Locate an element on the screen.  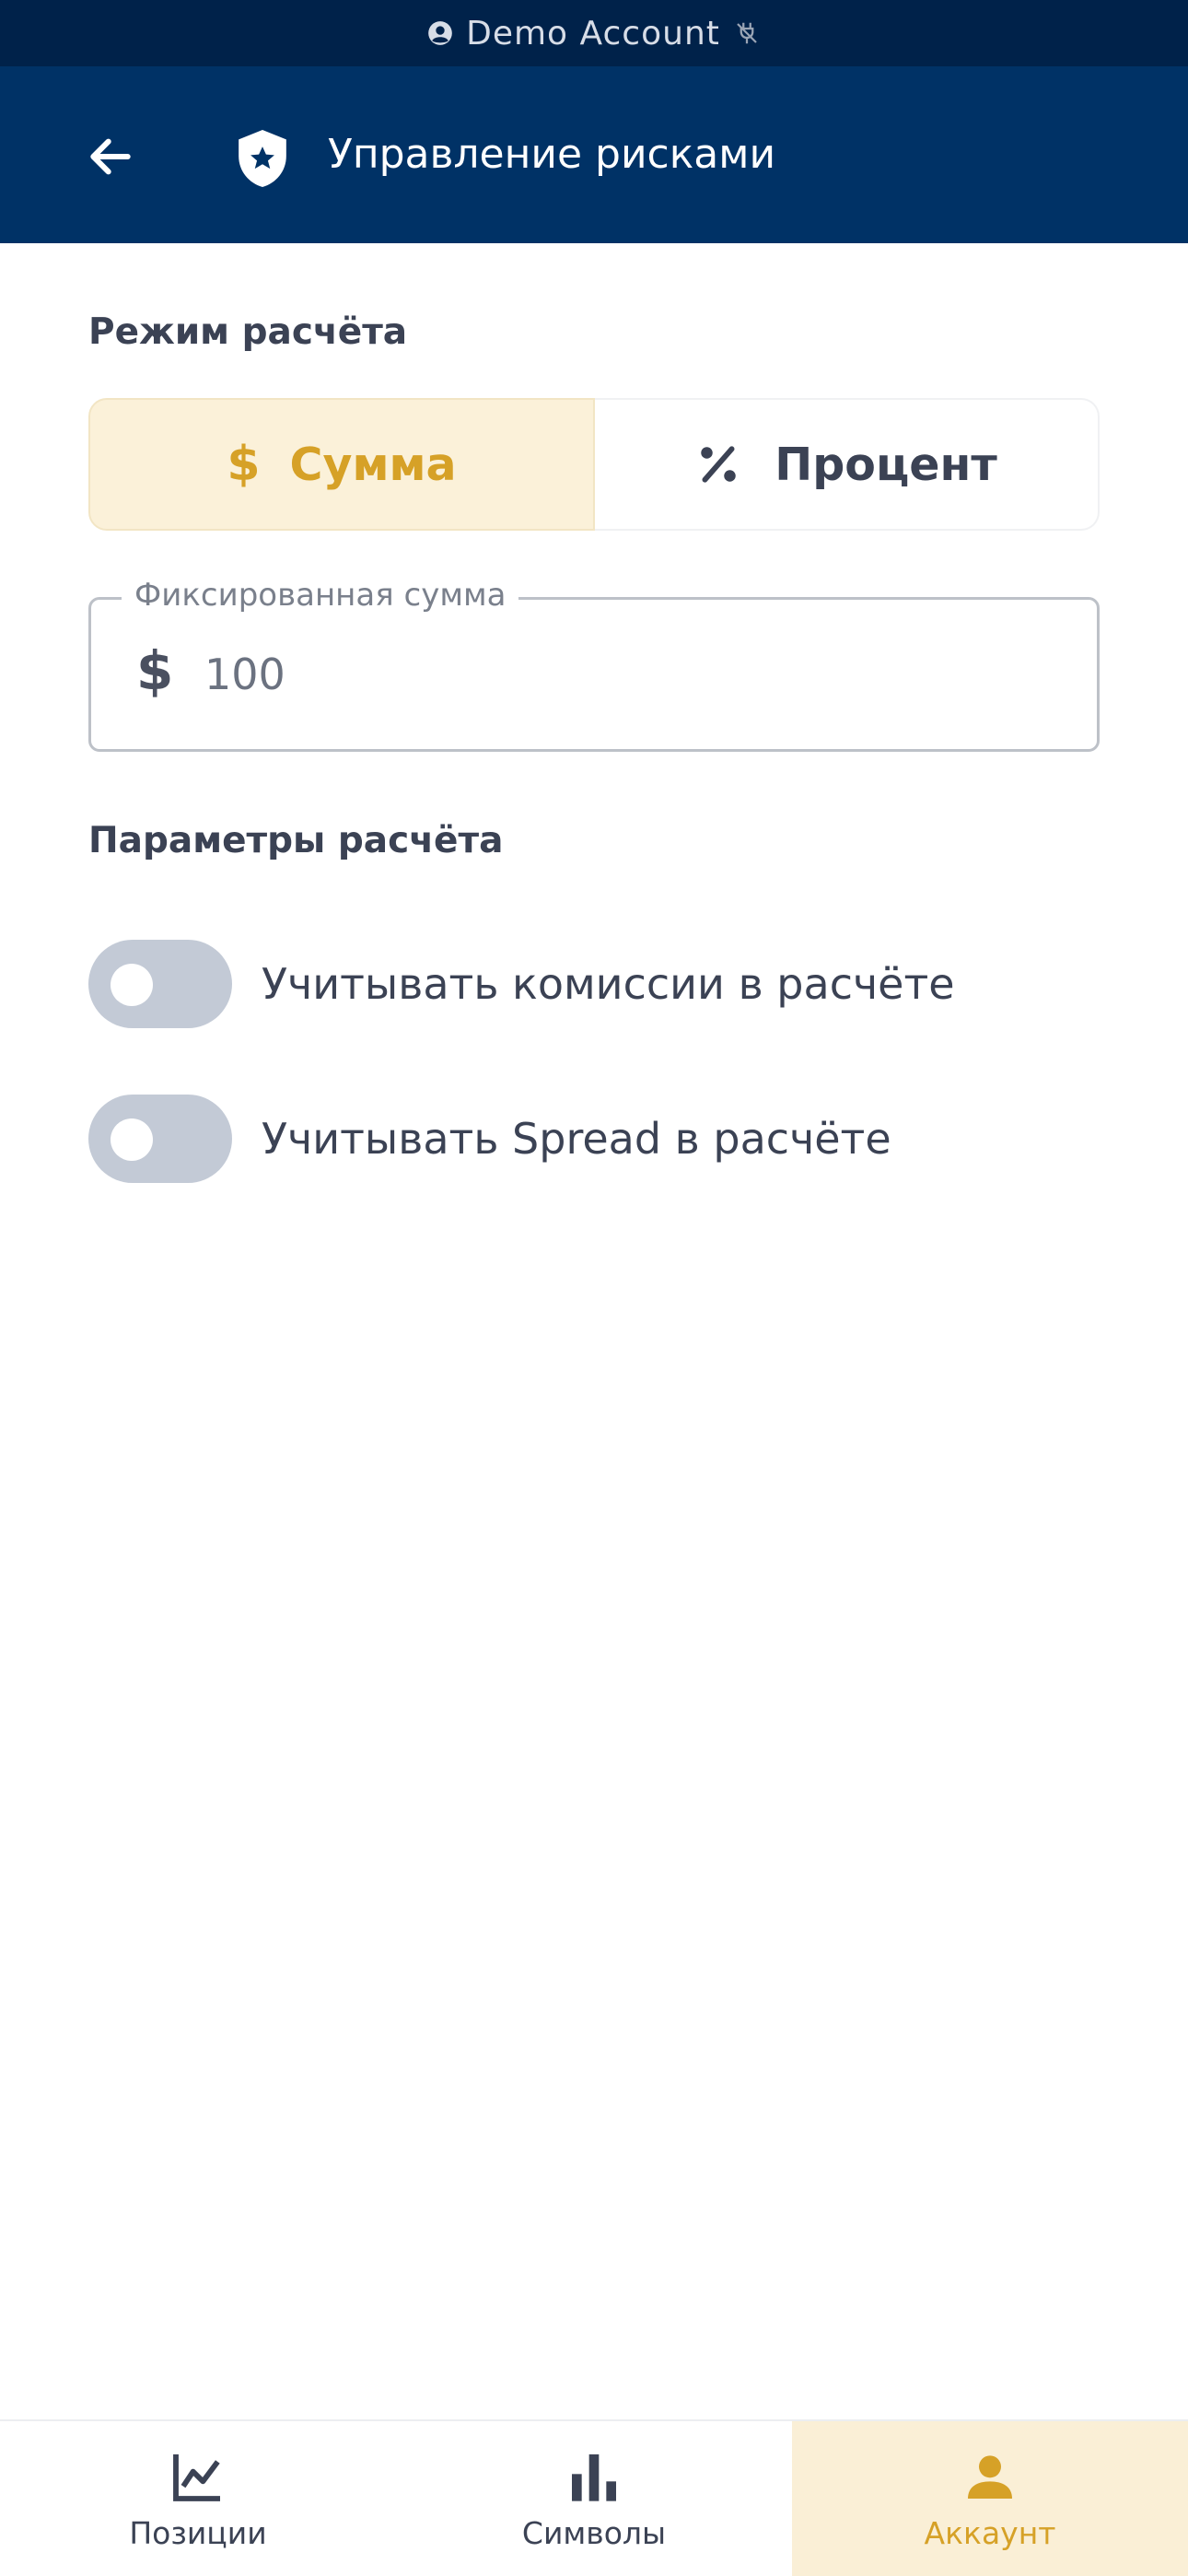
app-bar: Управление рисками is located at coordinates (594, 154).